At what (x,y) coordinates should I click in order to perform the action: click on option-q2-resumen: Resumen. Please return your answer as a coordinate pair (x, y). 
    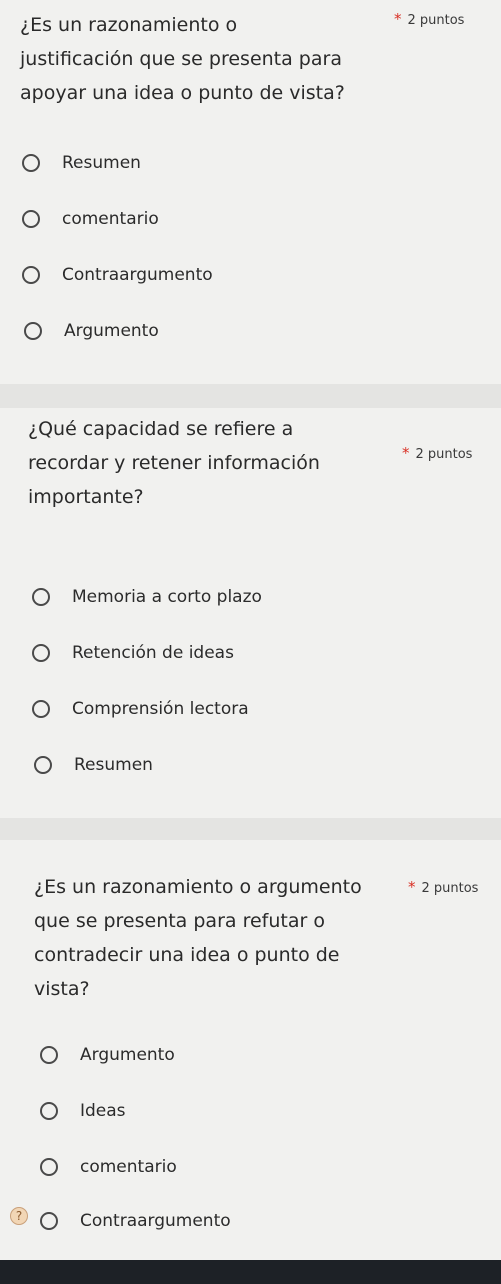
    Looking at the image, I should click on (93, 765).